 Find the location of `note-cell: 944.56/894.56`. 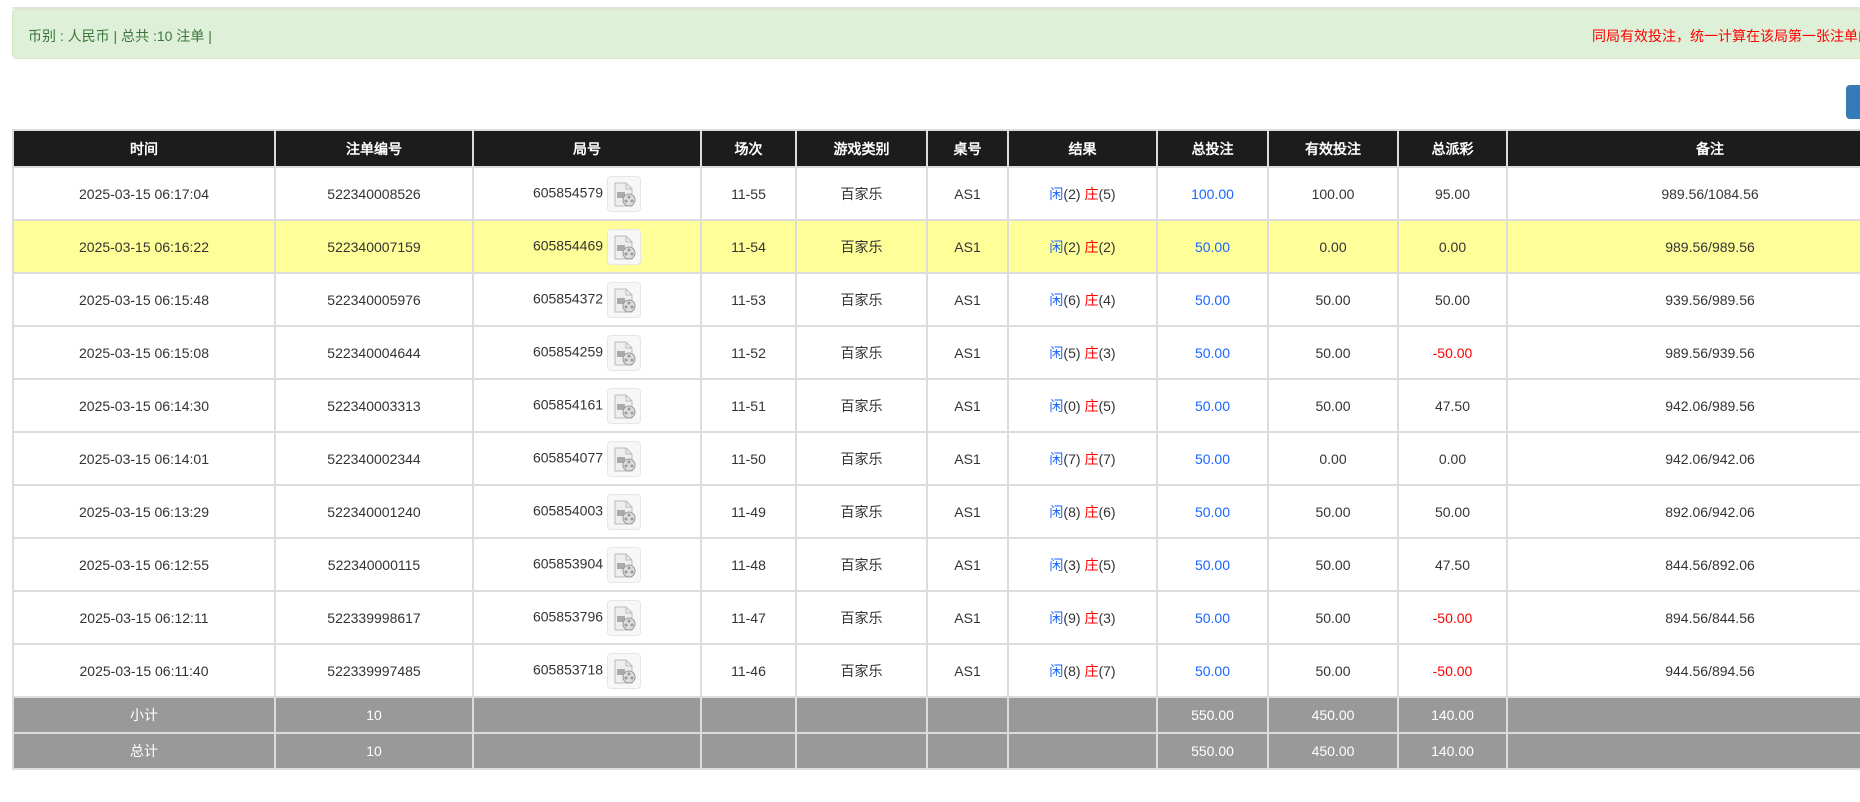

note-cell: 944.56/894.56 is located at coordinates (1683, 670).